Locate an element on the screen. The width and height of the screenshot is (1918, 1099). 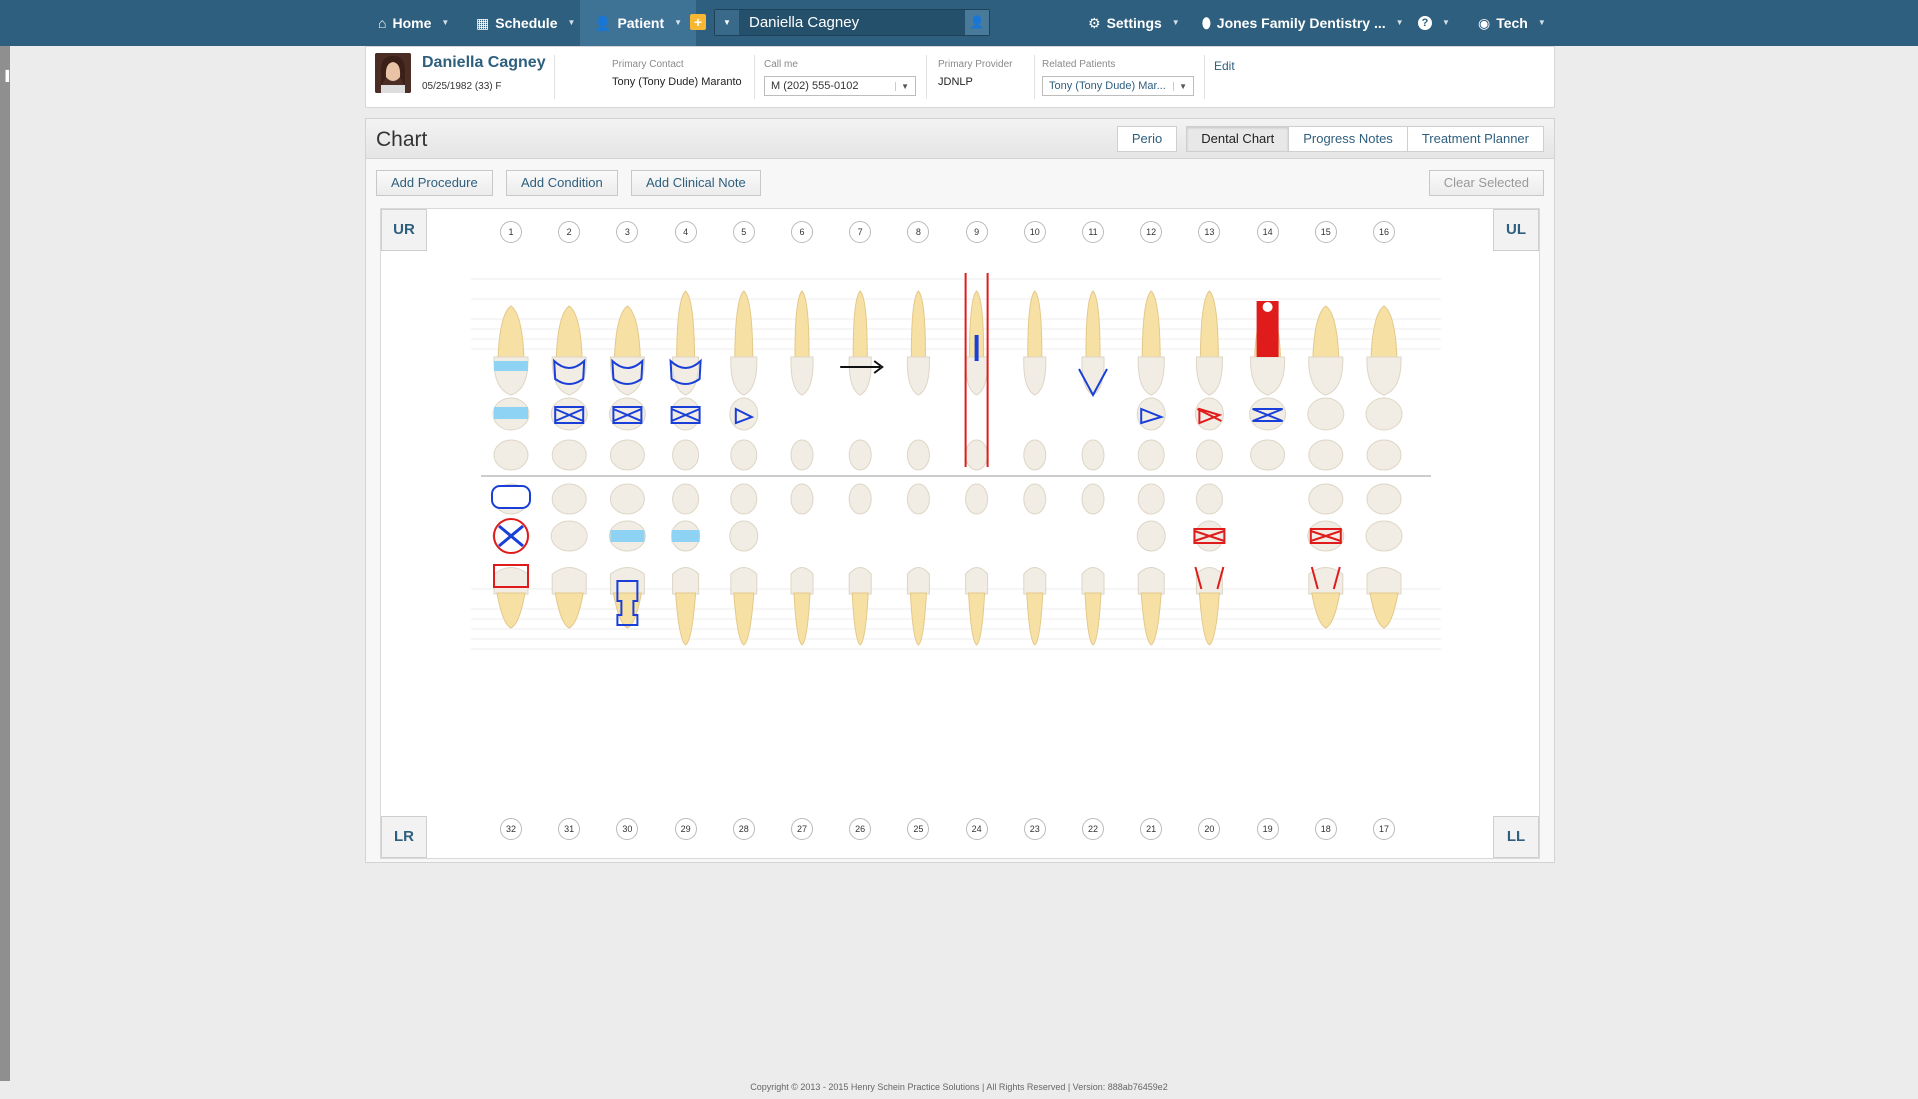
side-drawer-handle: ▐ is located at coordinates (5, 563).